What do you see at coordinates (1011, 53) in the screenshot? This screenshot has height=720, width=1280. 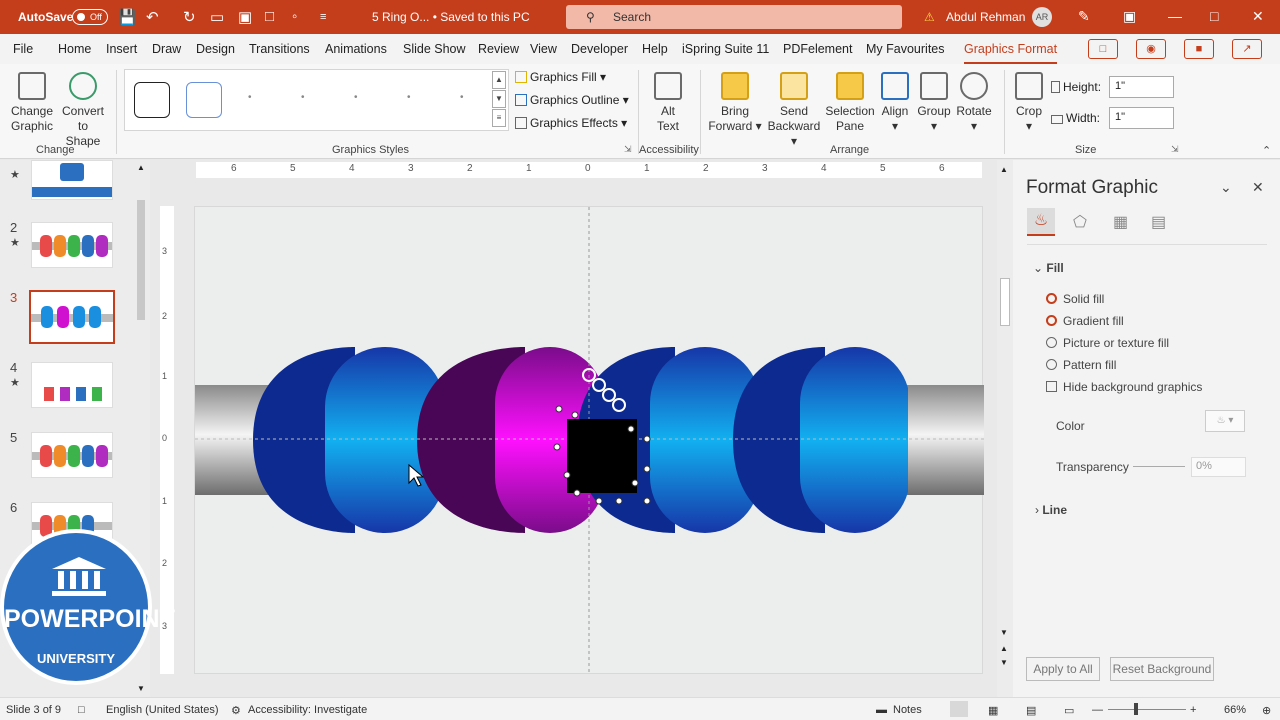 I see `tab-graphics-format: Graphics Format` at bounding box center [1011, 53].